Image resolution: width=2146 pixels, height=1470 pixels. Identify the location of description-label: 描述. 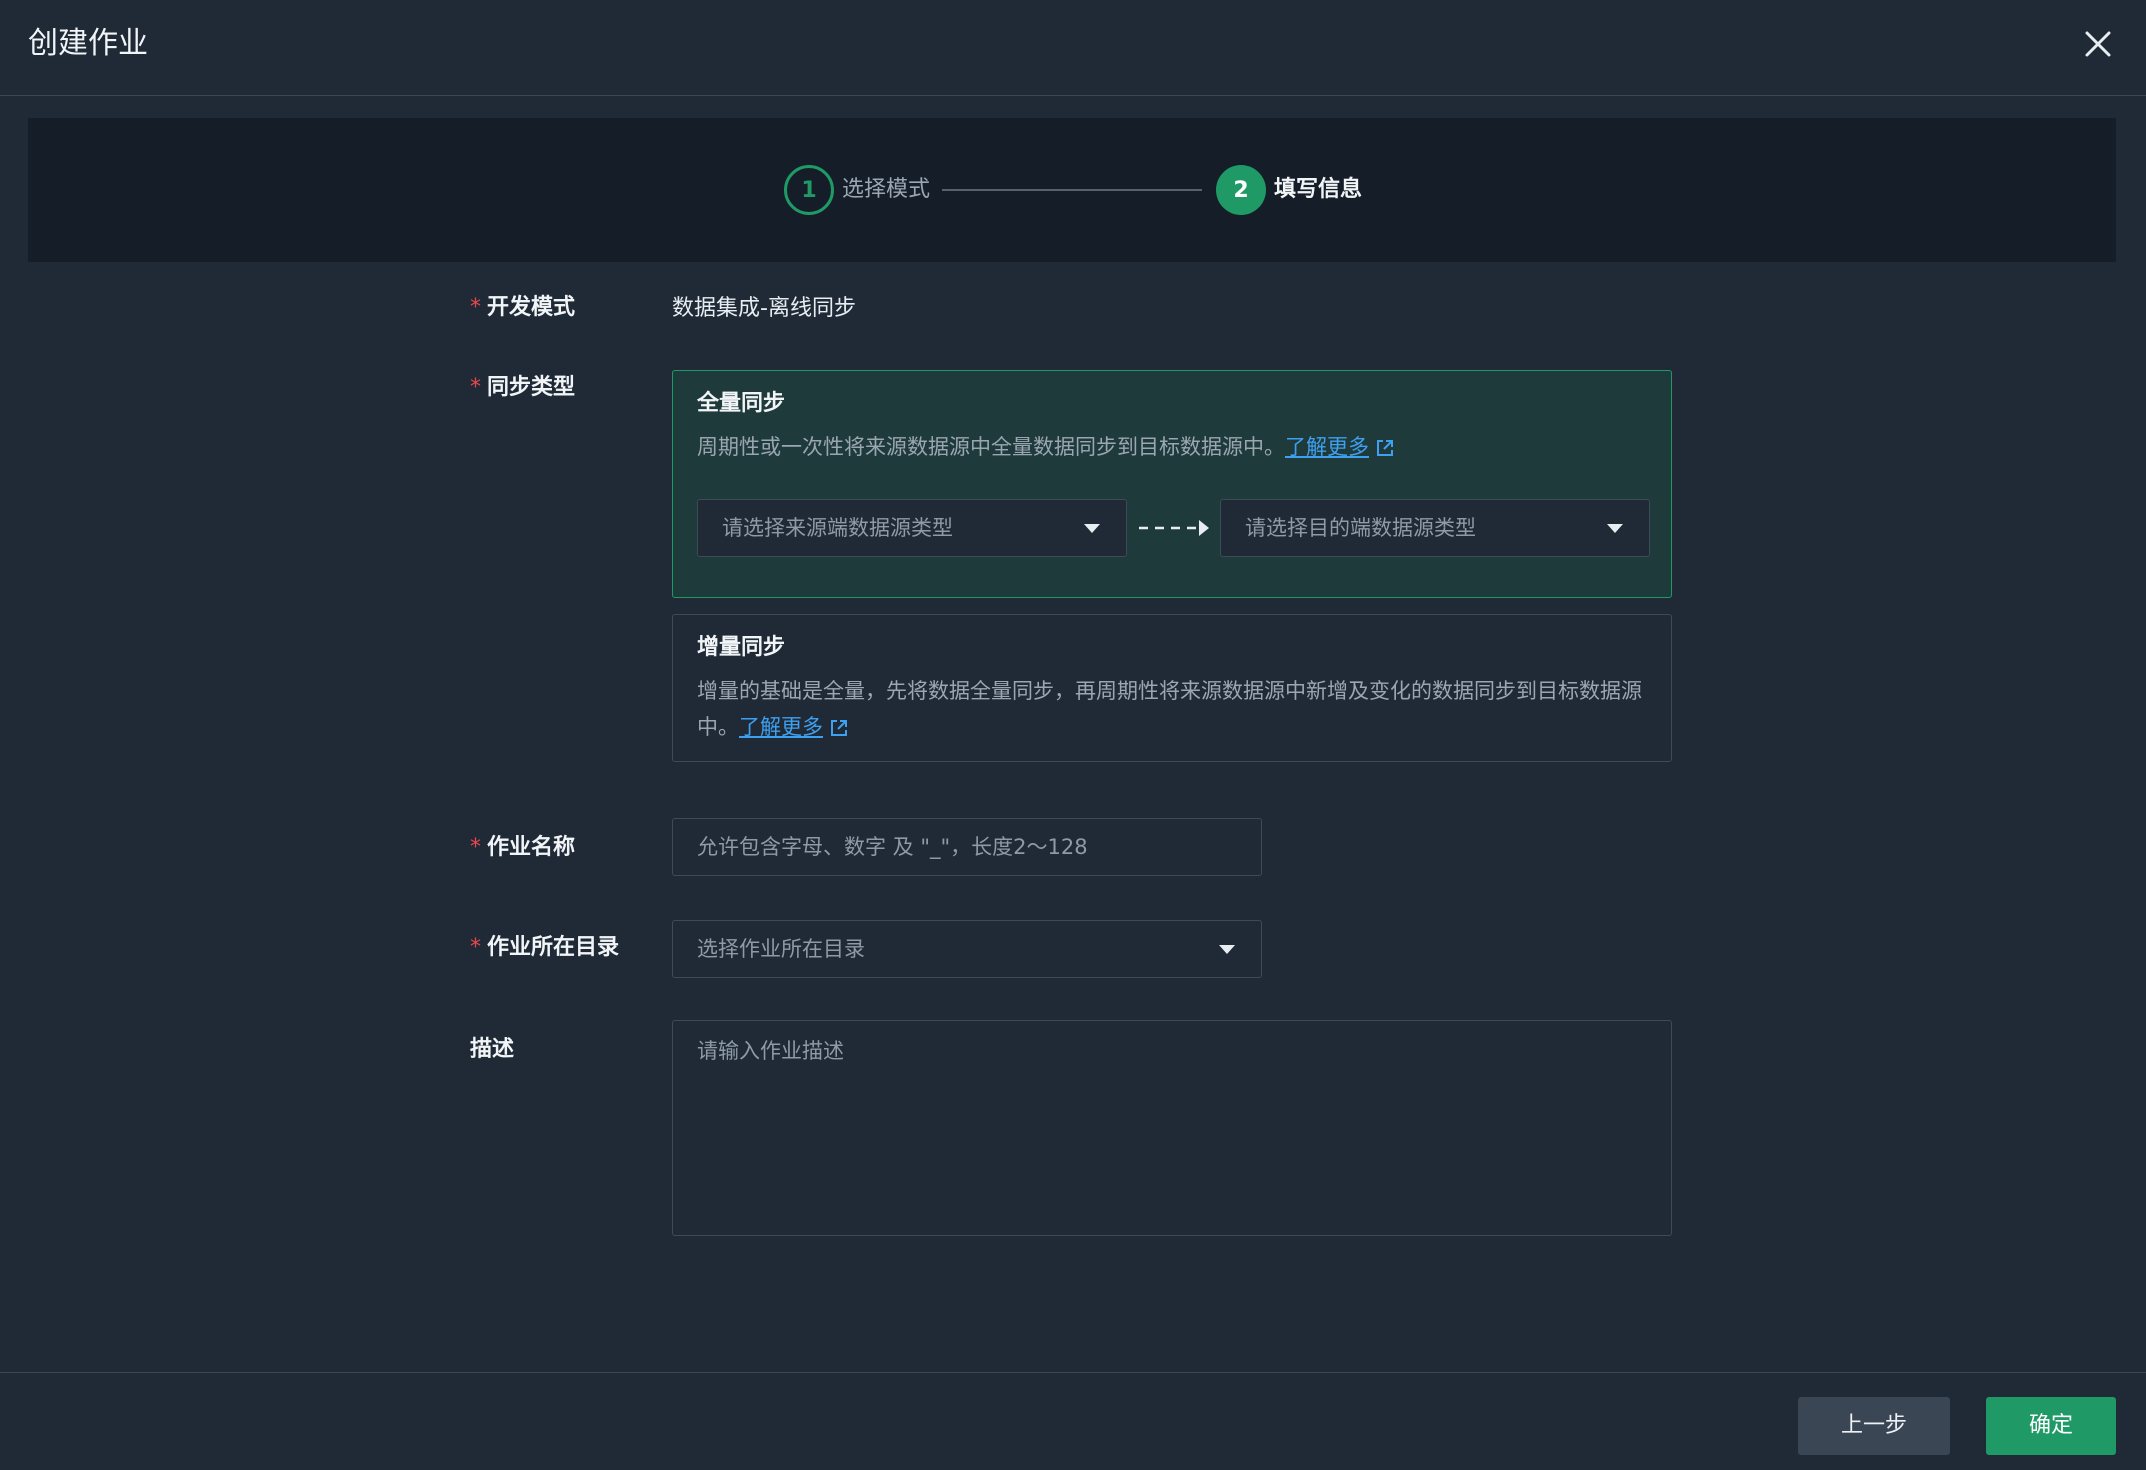
(492, 1049).